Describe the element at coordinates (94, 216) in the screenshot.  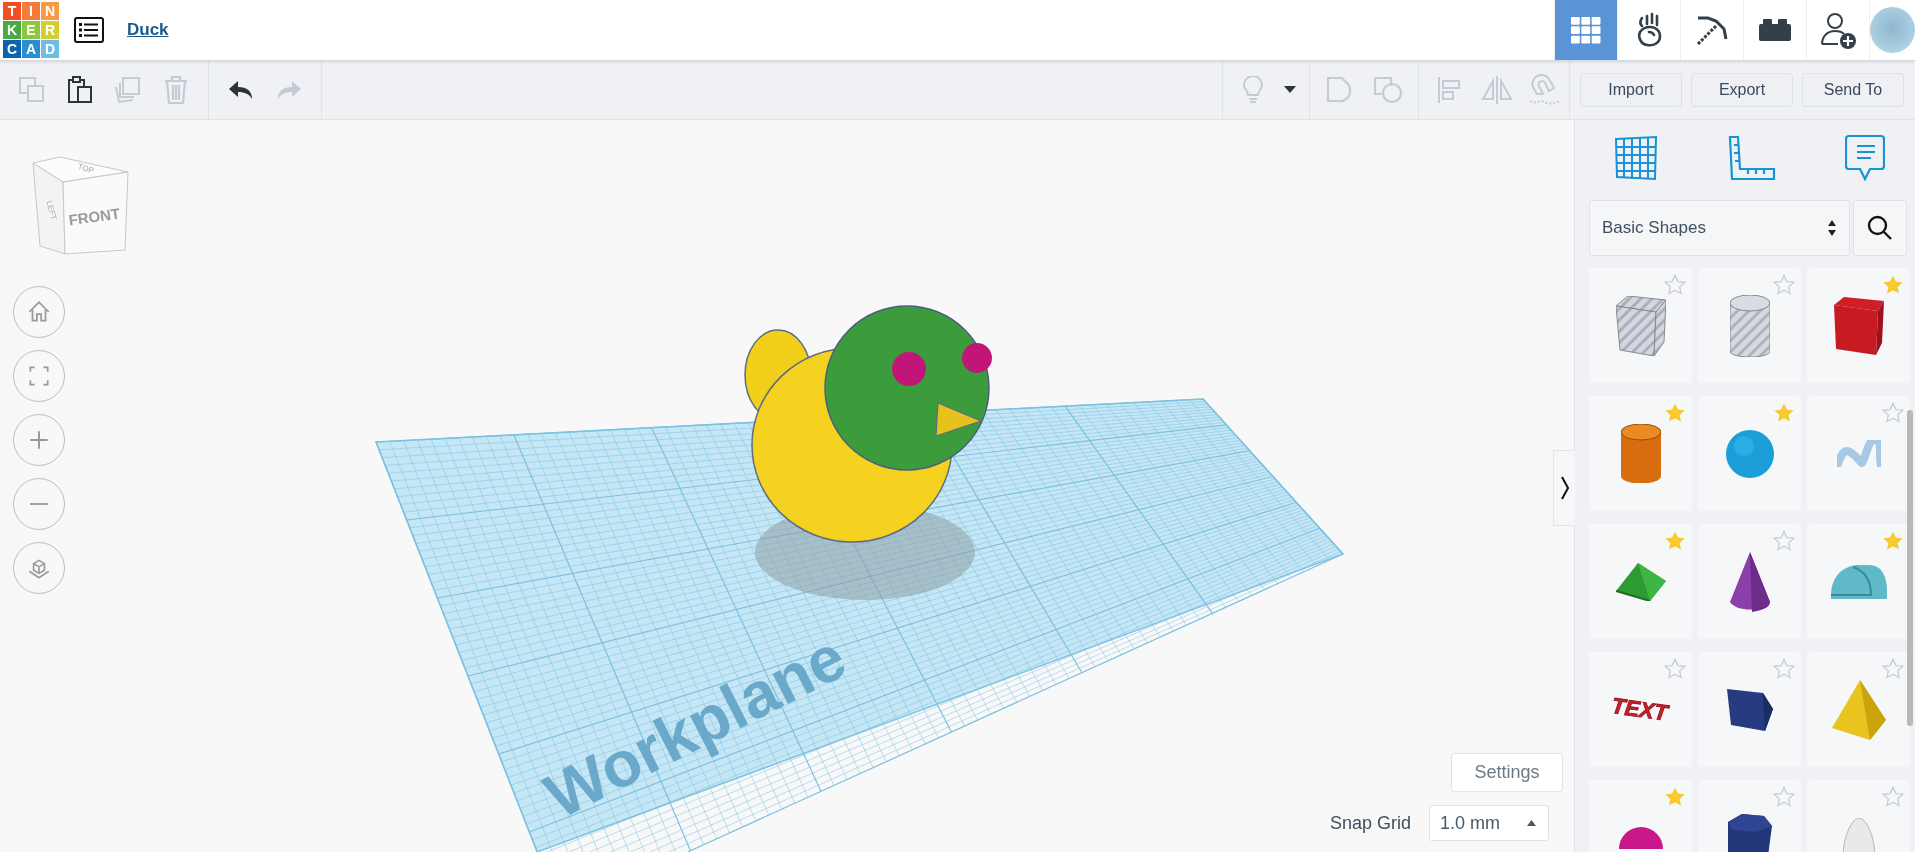
I see `cube-front-label: FRONT` at that location.